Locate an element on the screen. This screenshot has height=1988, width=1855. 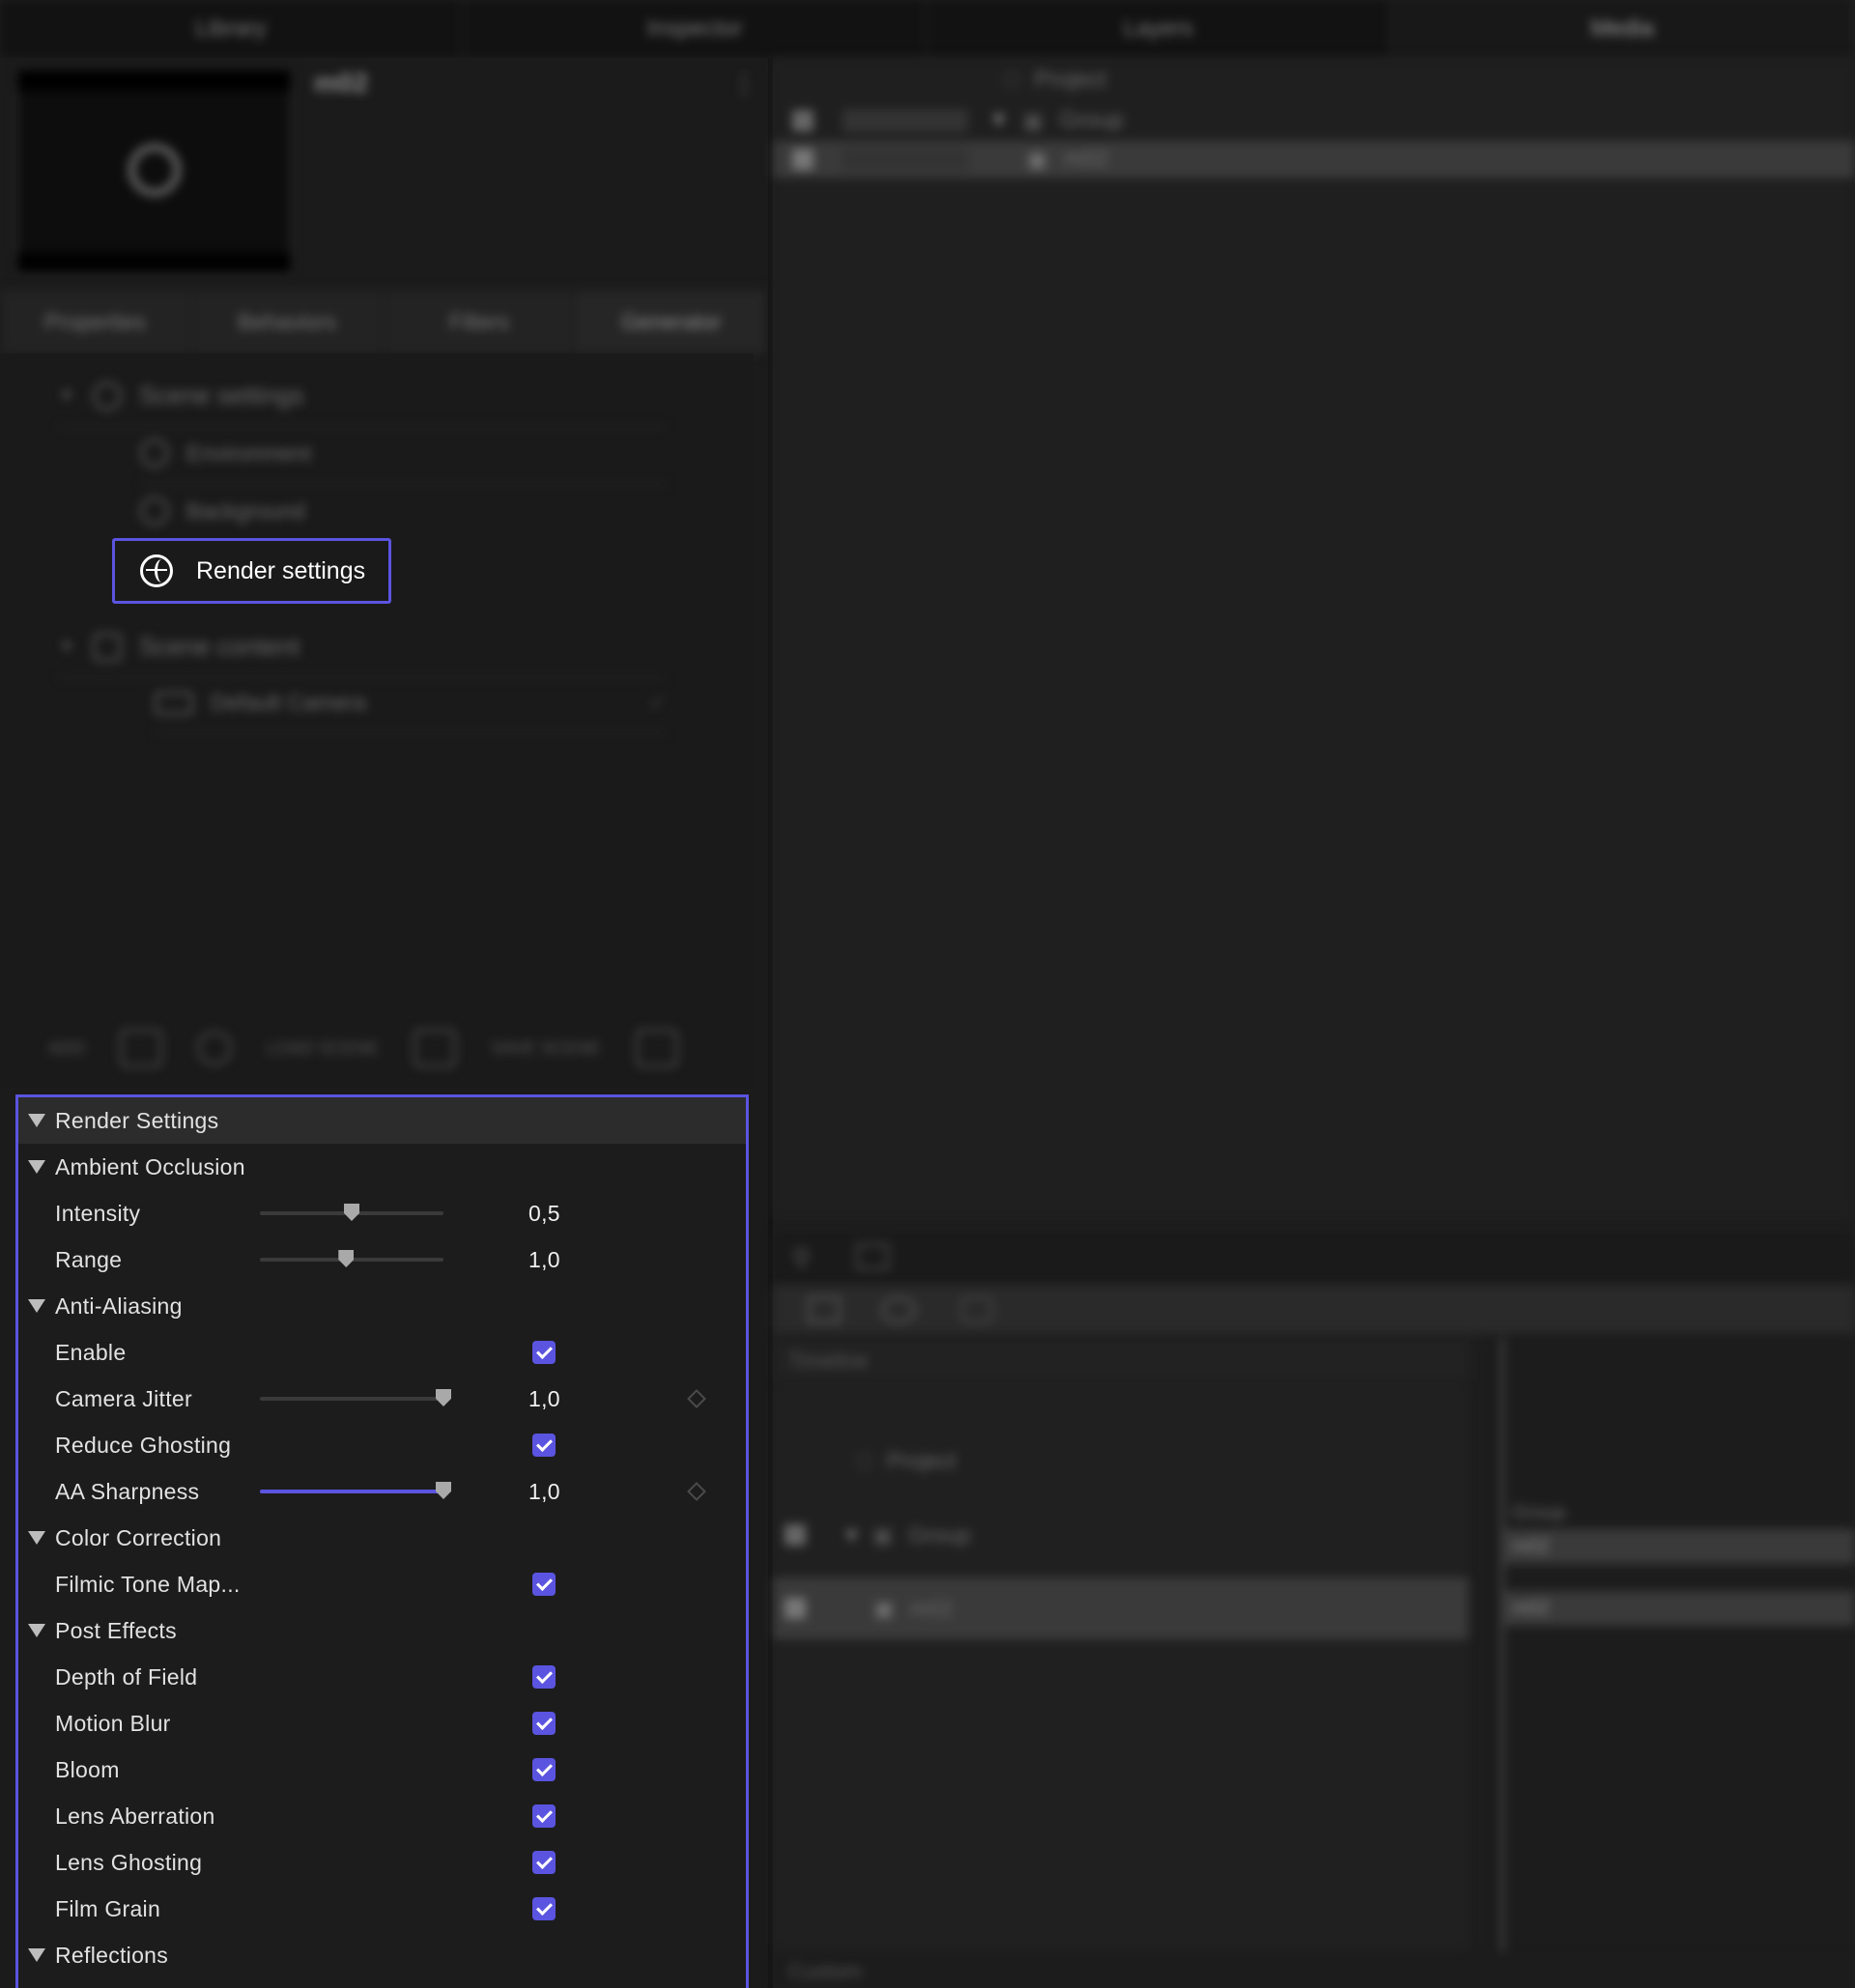
enable-checkbox is located at coordinates (544, 1352).